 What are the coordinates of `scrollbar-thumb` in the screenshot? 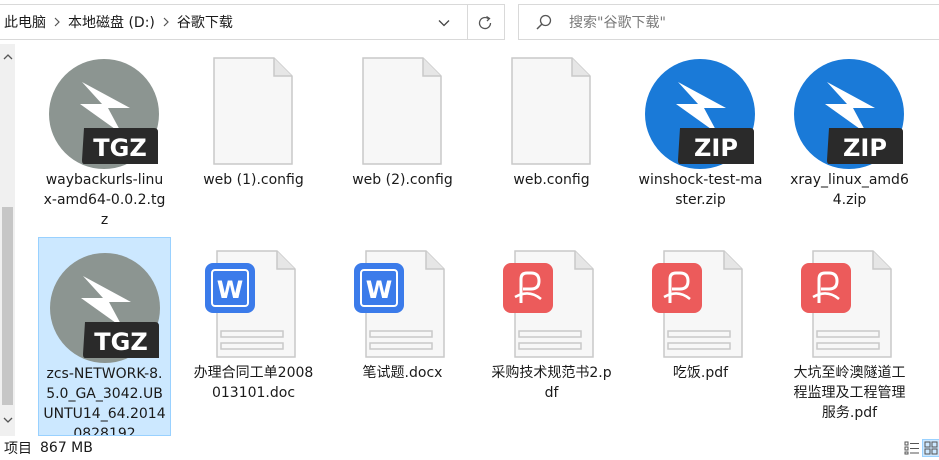 It's located at (7, 306).